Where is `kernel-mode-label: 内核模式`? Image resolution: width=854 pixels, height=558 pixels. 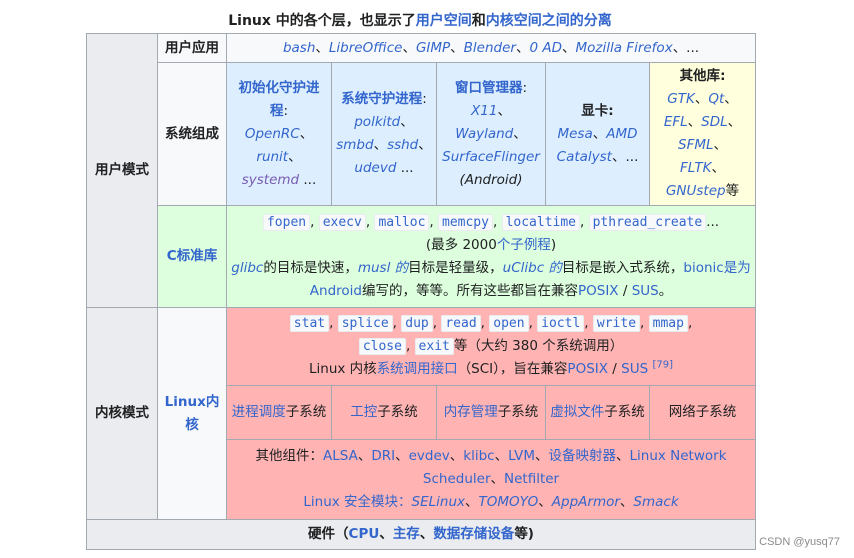 kernel-mode-label: 内核模式 is located at coordinates (122, 413).